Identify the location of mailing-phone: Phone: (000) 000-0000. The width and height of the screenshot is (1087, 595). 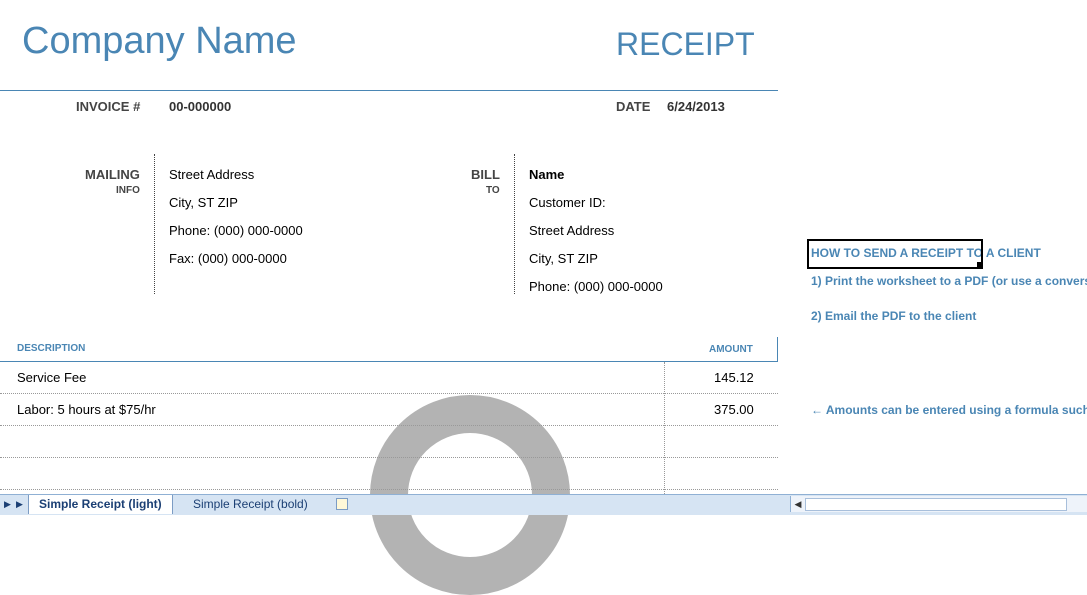
(236, 230).